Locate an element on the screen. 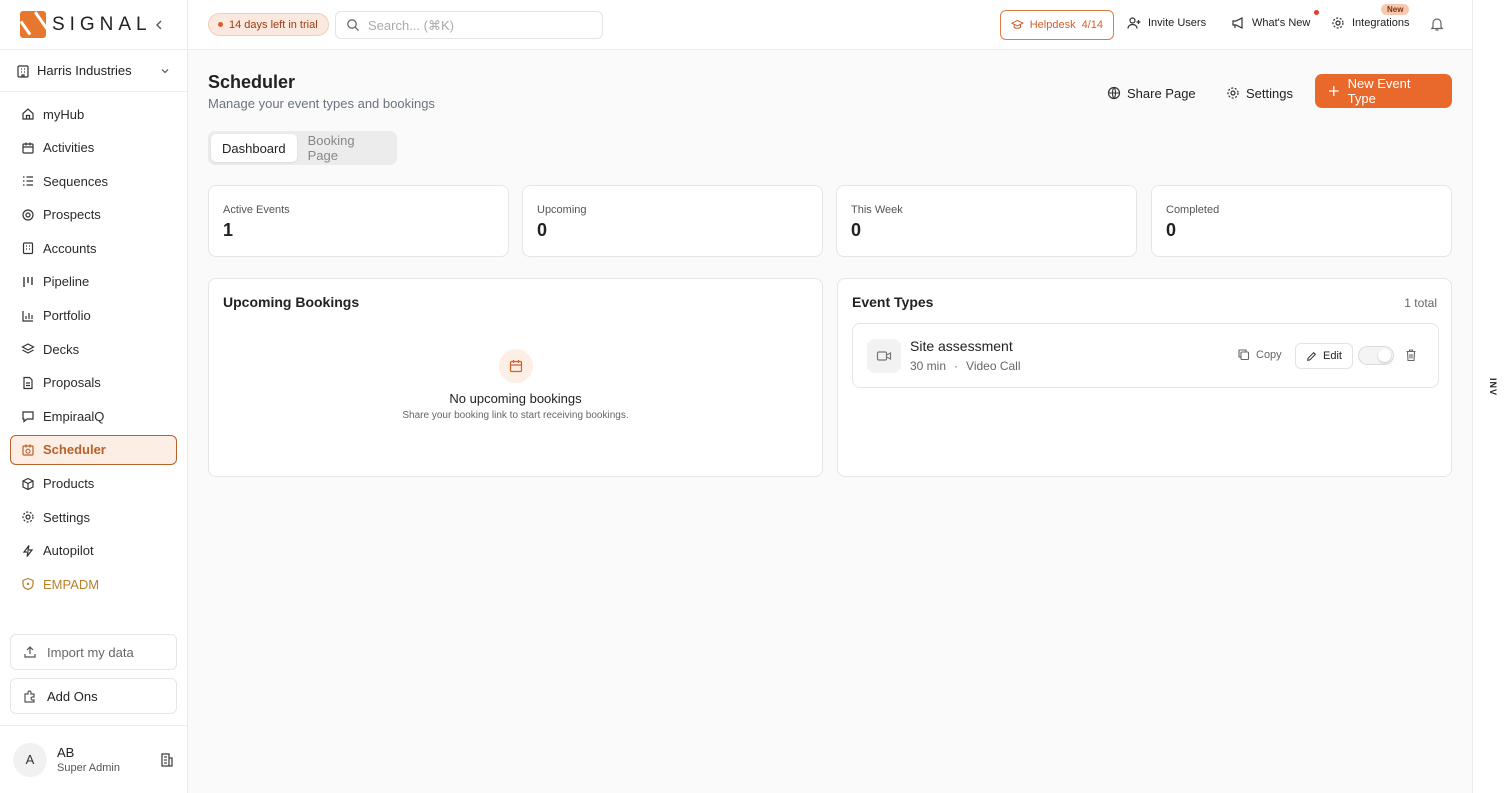 This screenshot has width=1512, height=793. import-data-button: Import my data is located at coordinates (93, 652).